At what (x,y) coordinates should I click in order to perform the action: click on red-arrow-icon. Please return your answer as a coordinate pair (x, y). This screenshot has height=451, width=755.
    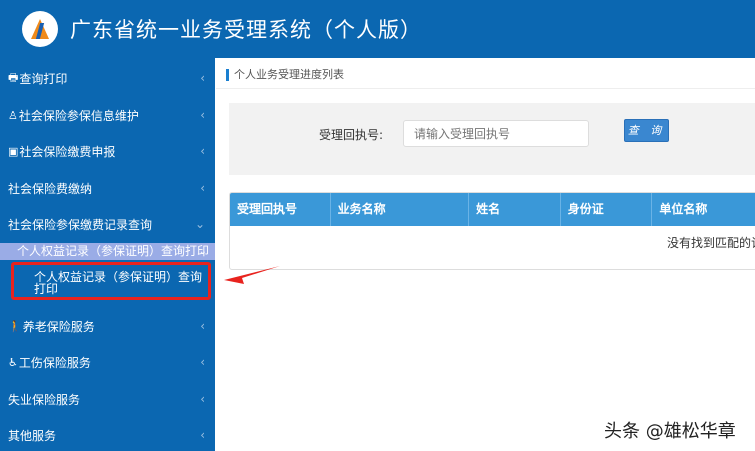
    Looking at the image, I should click on (252, 275).